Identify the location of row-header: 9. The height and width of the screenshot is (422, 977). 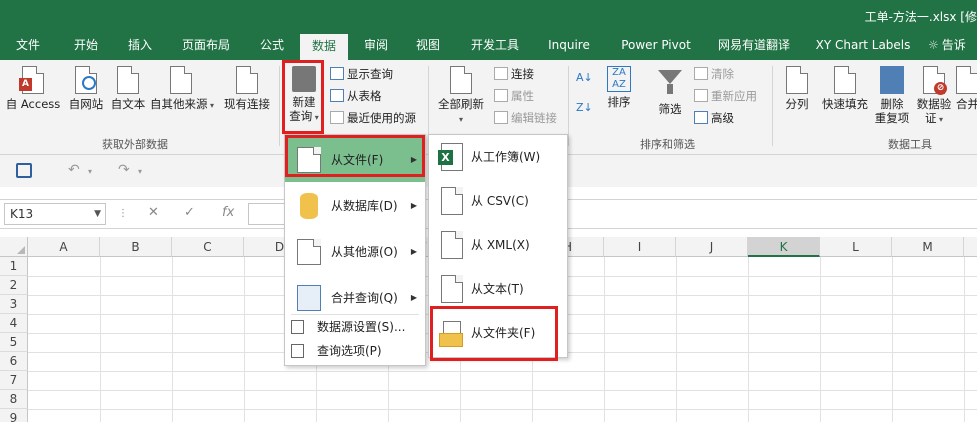
(14, 415).